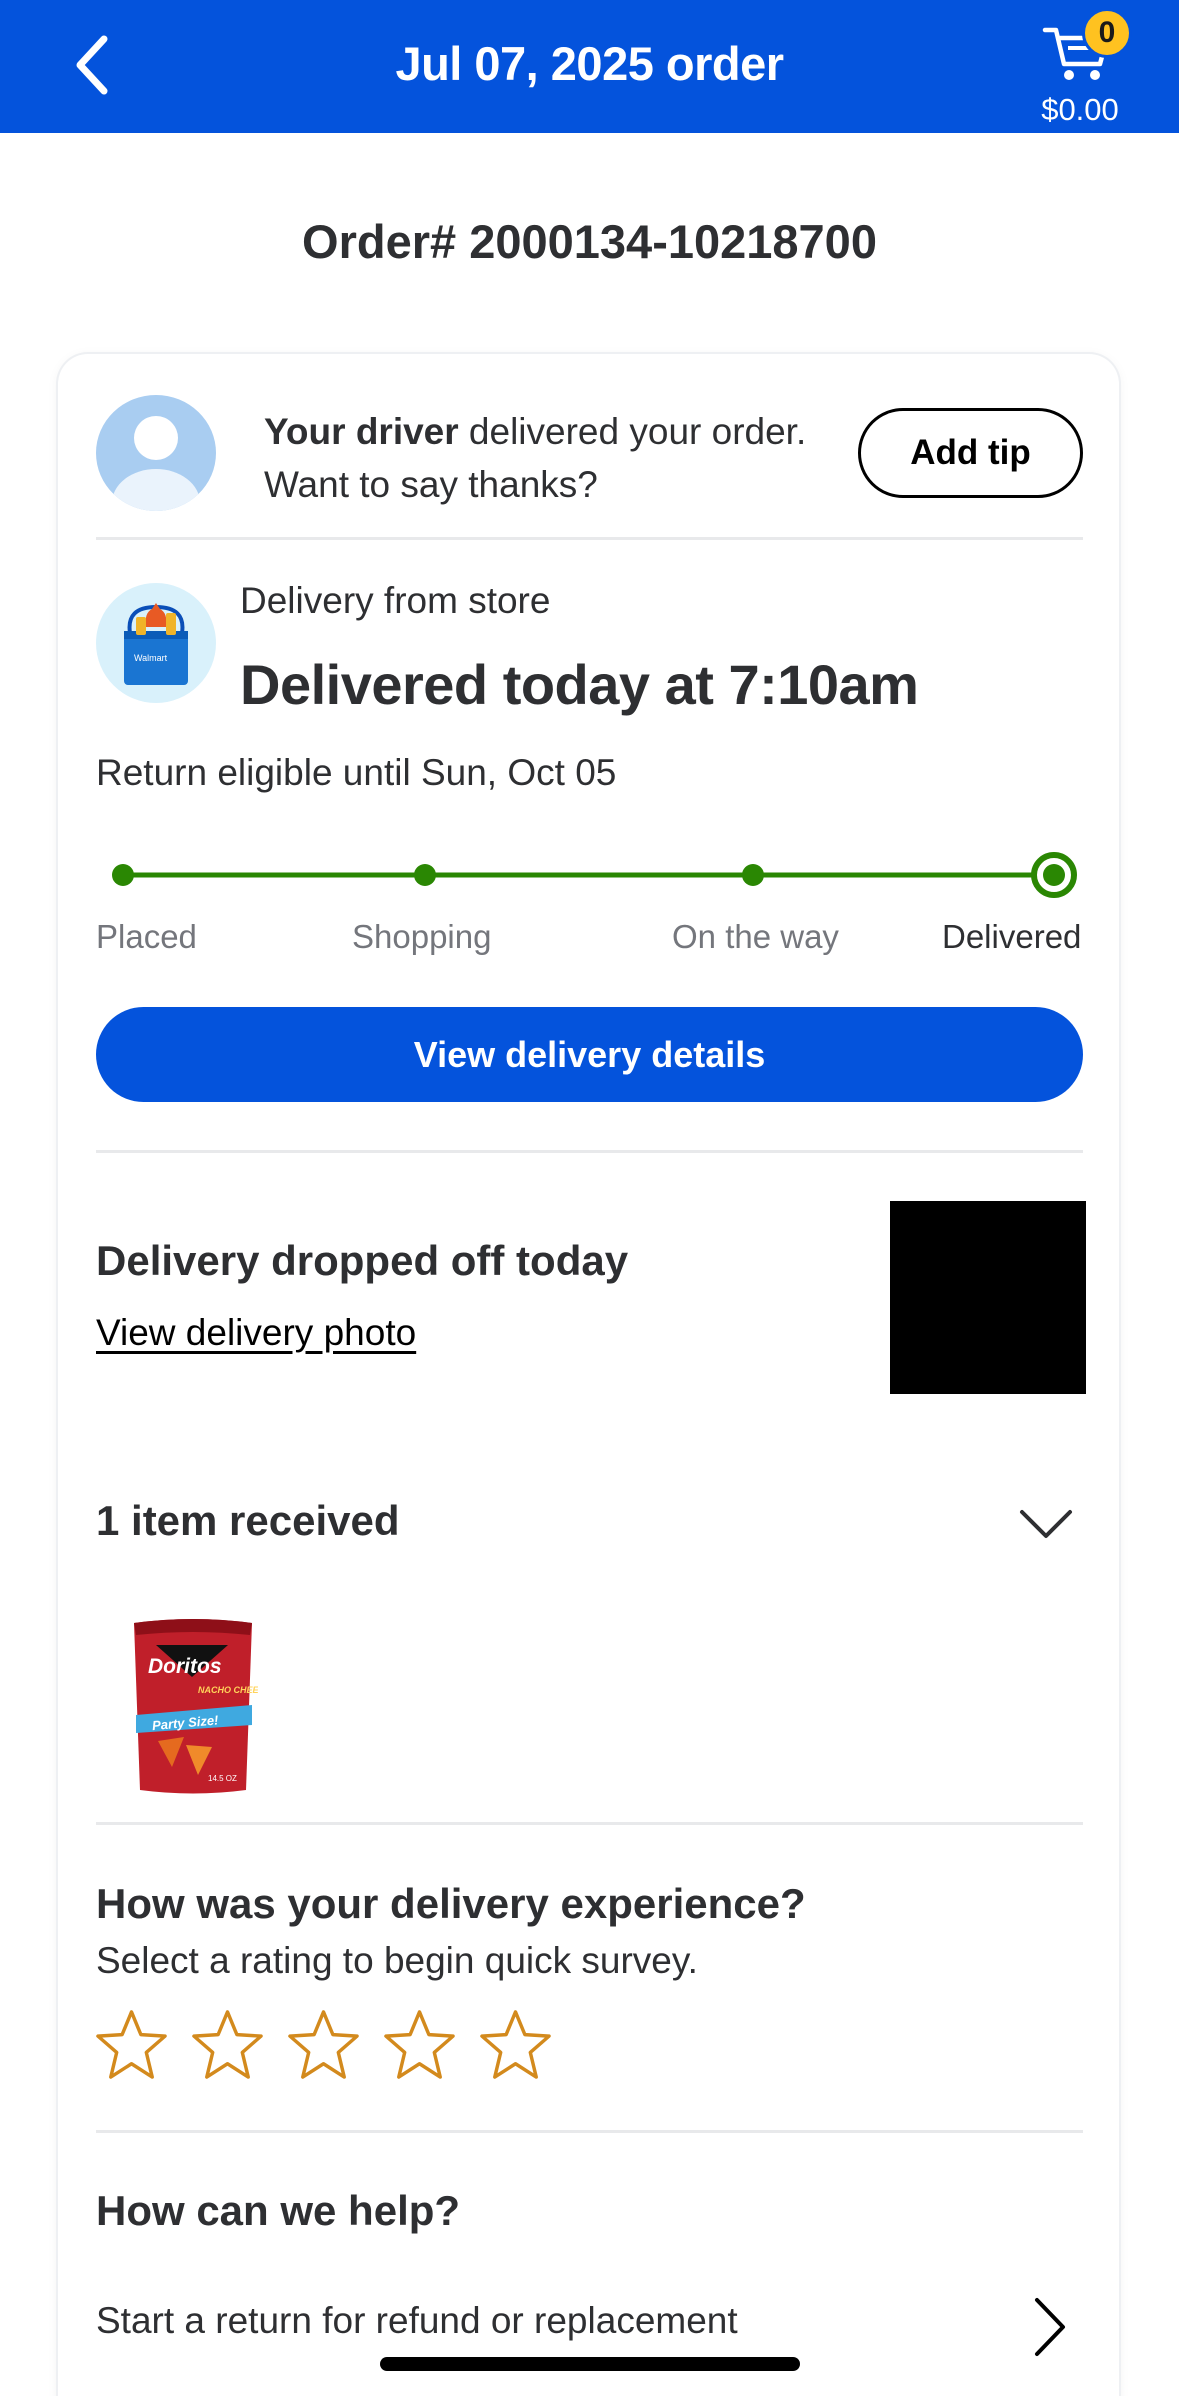 This screenshot has width=1179, height=2396. I want to click on step-dot-on-the-way, so click(753, 875).